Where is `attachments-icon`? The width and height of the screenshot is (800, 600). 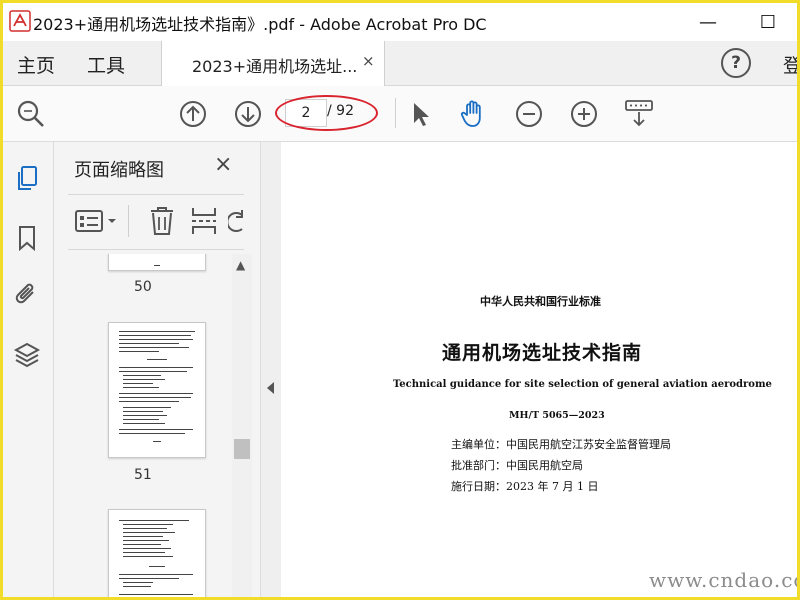 attachments-icon is located at coordinates (27, 294).